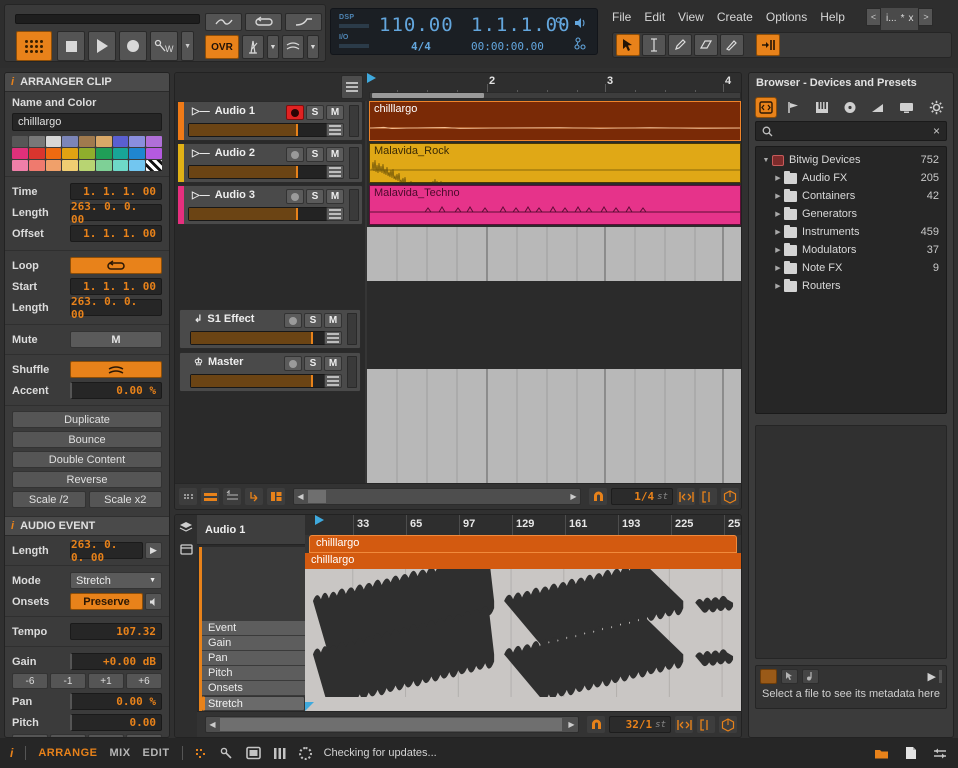  Describe the element at coordinates (253, 628) in the screenshot. I see `editor-lane-event: Event` at that location.